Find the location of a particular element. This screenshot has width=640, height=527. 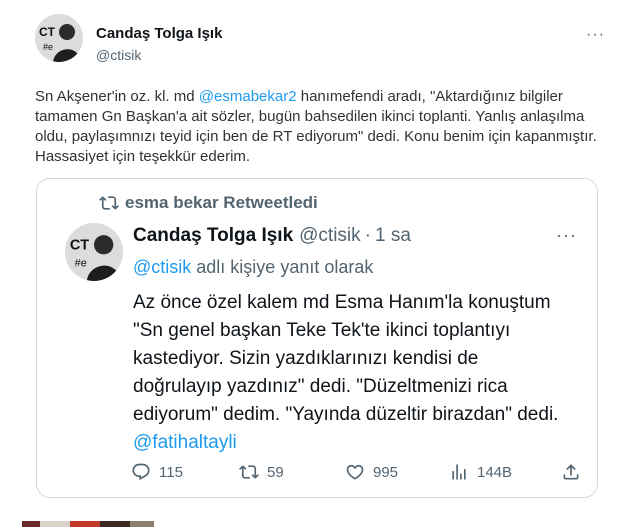

mention-link: @fatihaltayli is located at coordinates (185, 442).